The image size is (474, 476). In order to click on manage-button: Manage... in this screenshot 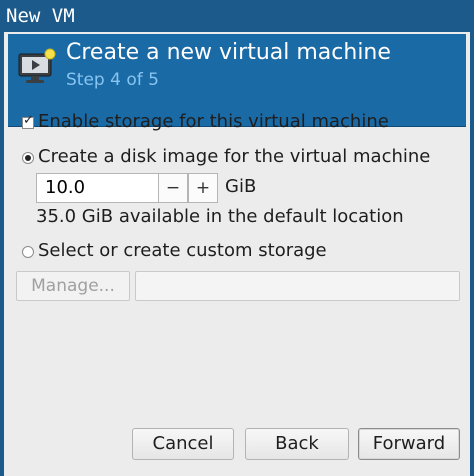, I will do `click(73, 286)`.